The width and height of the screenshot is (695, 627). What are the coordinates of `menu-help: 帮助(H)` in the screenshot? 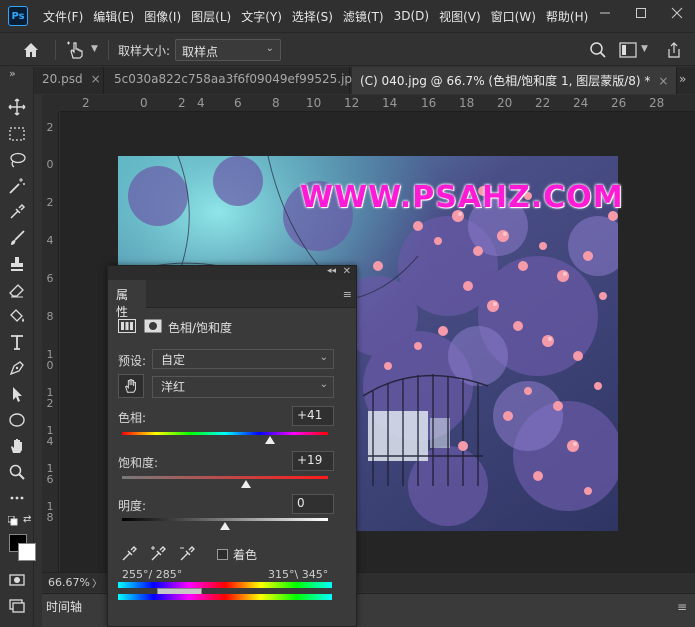 It's located at (567, 16).